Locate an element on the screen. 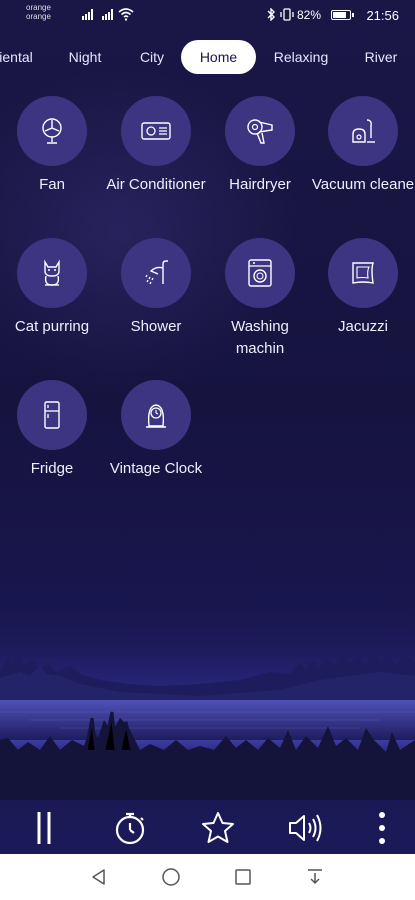 The image size is (415, 900). sound-washing-machine-label: Washing machin is located at coordinates (260, 337).